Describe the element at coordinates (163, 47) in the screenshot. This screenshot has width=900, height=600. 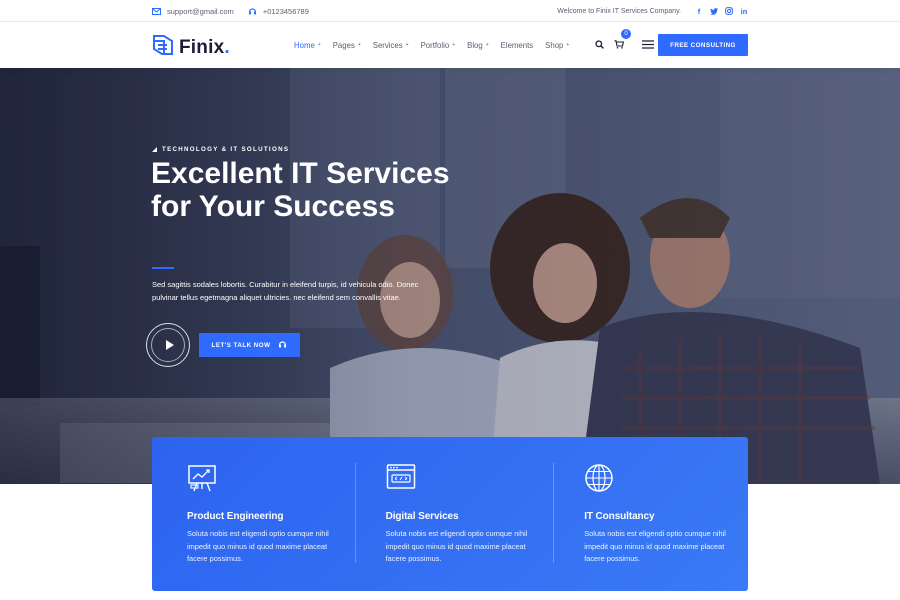
I see `logo-mark-icon` at that location.